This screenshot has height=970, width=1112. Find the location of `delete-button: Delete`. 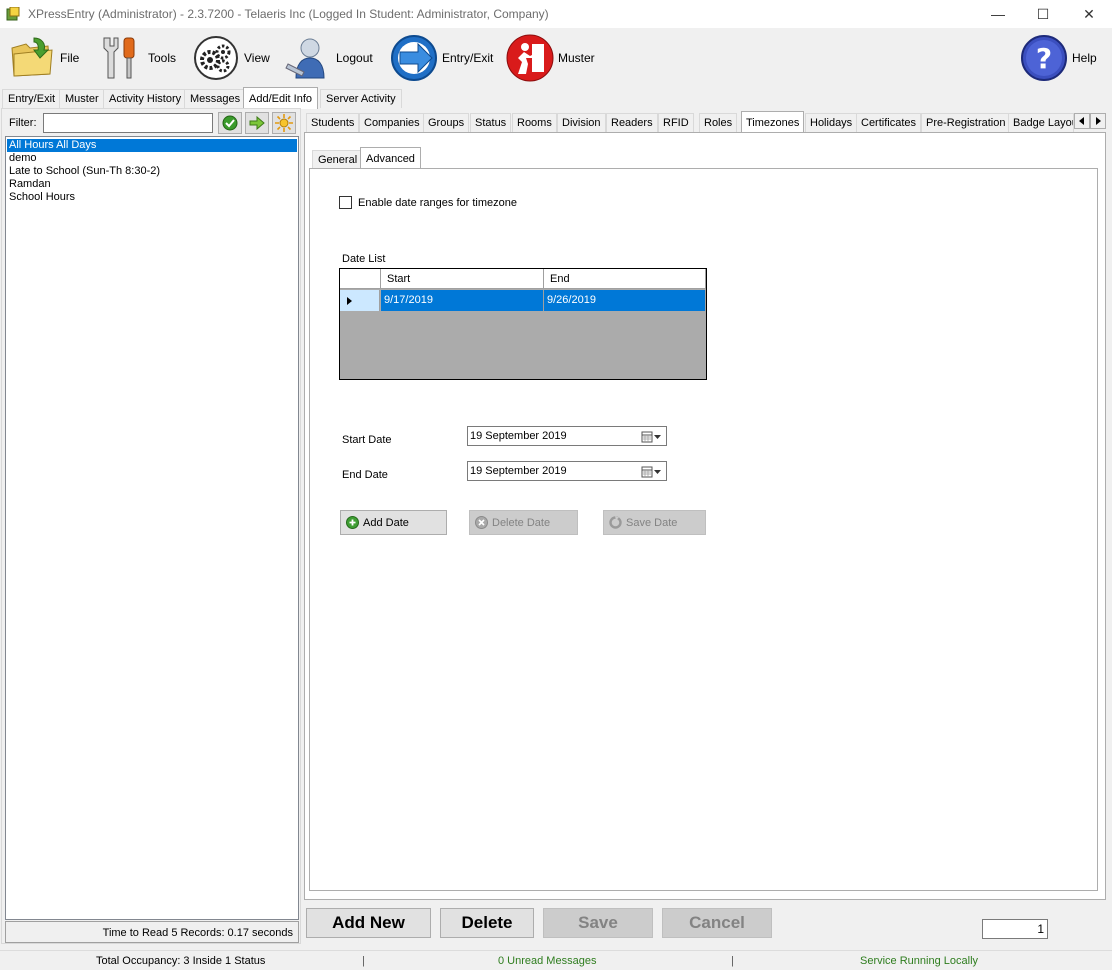

delete-button: Delete is located at coordinates (487, 923).